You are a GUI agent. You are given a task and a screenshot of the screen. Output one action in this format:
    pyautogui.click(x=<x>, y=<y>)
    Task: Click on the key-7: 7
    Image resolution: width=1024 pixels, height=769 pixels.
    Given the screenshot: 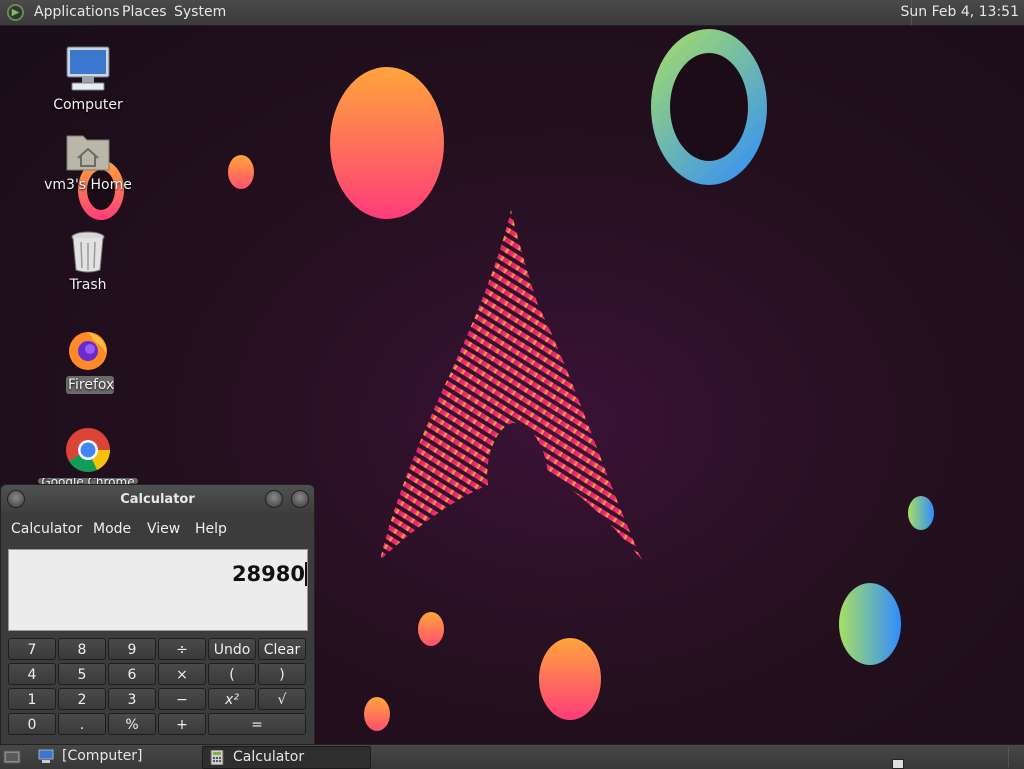 What is the action you would take?
    pyautogui.click(x=32, y=649)
    